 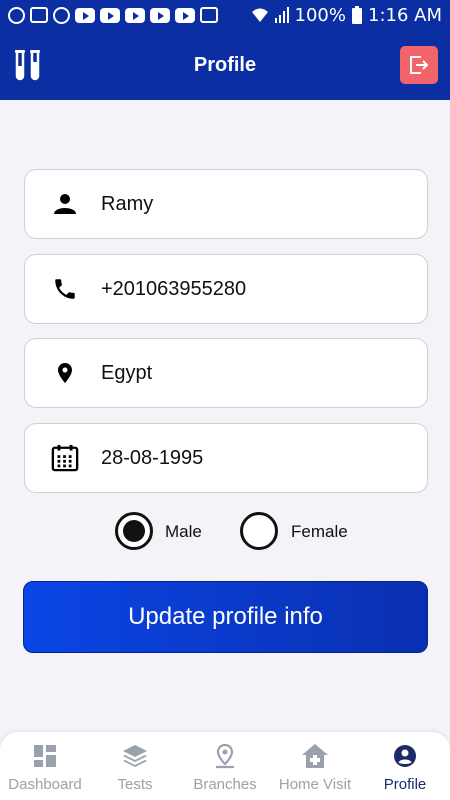 What do you see at coordinates (405, 784) in the screenshot?
I see `nav-label-profile: Profile` at bounding box center [405, 784].